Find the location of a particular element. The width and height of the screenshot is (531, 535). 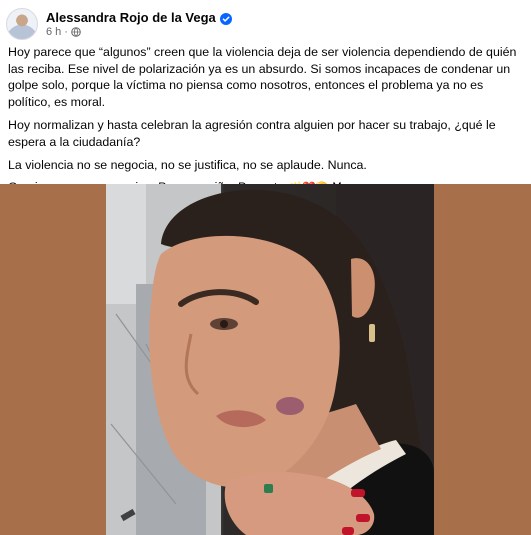

post-timestamp: 6 h is located at coordinates (53, 32).